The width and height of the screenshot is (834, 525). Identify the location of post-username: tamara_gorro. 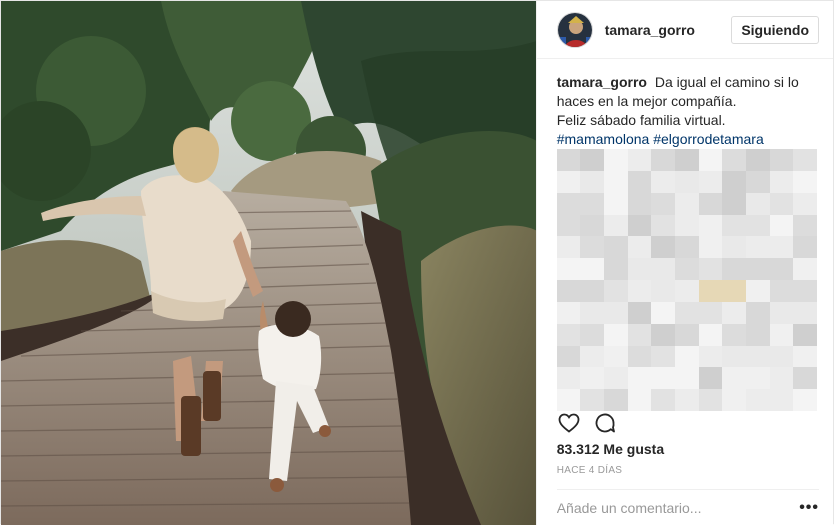
(668, 30).